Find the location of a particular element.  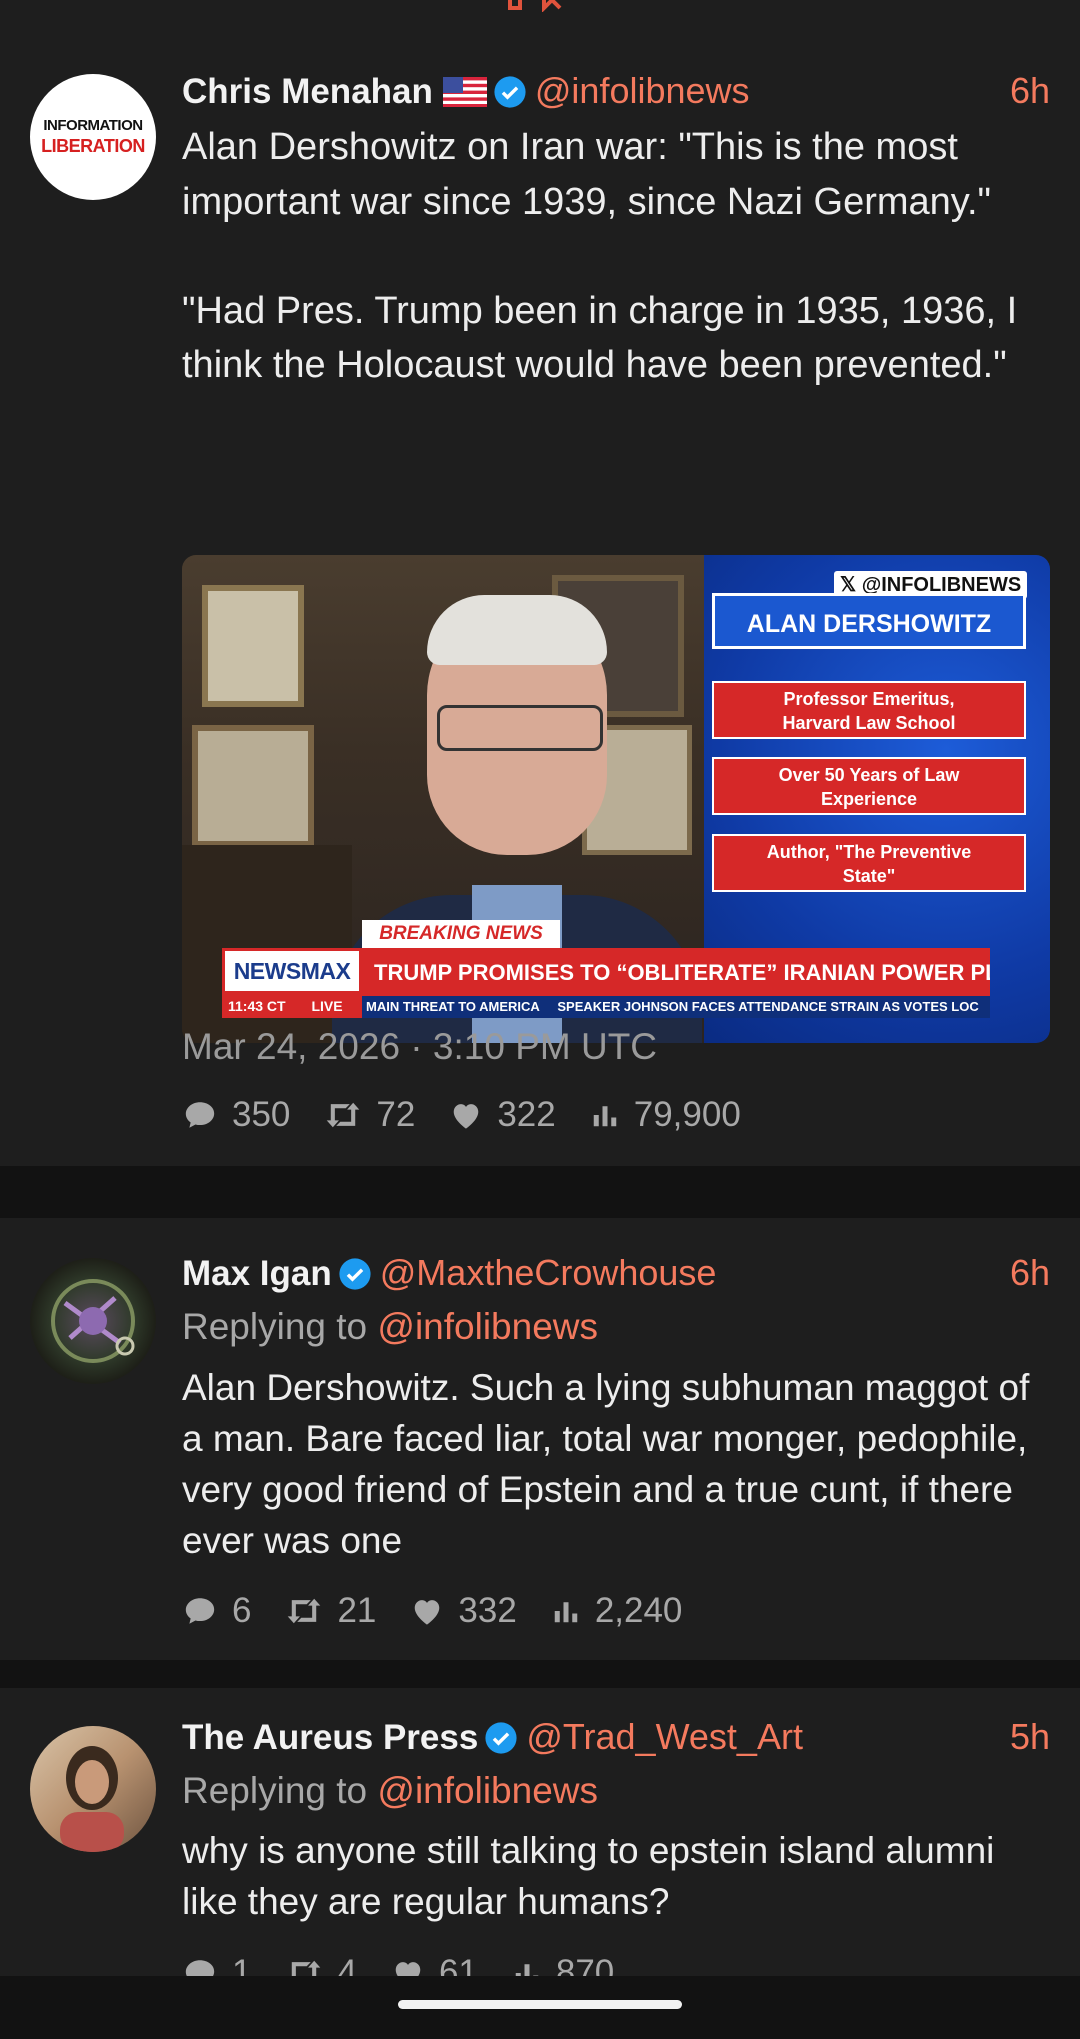

clock-box: 11:43 CT LIVE is located at coordinates (292, 1006).